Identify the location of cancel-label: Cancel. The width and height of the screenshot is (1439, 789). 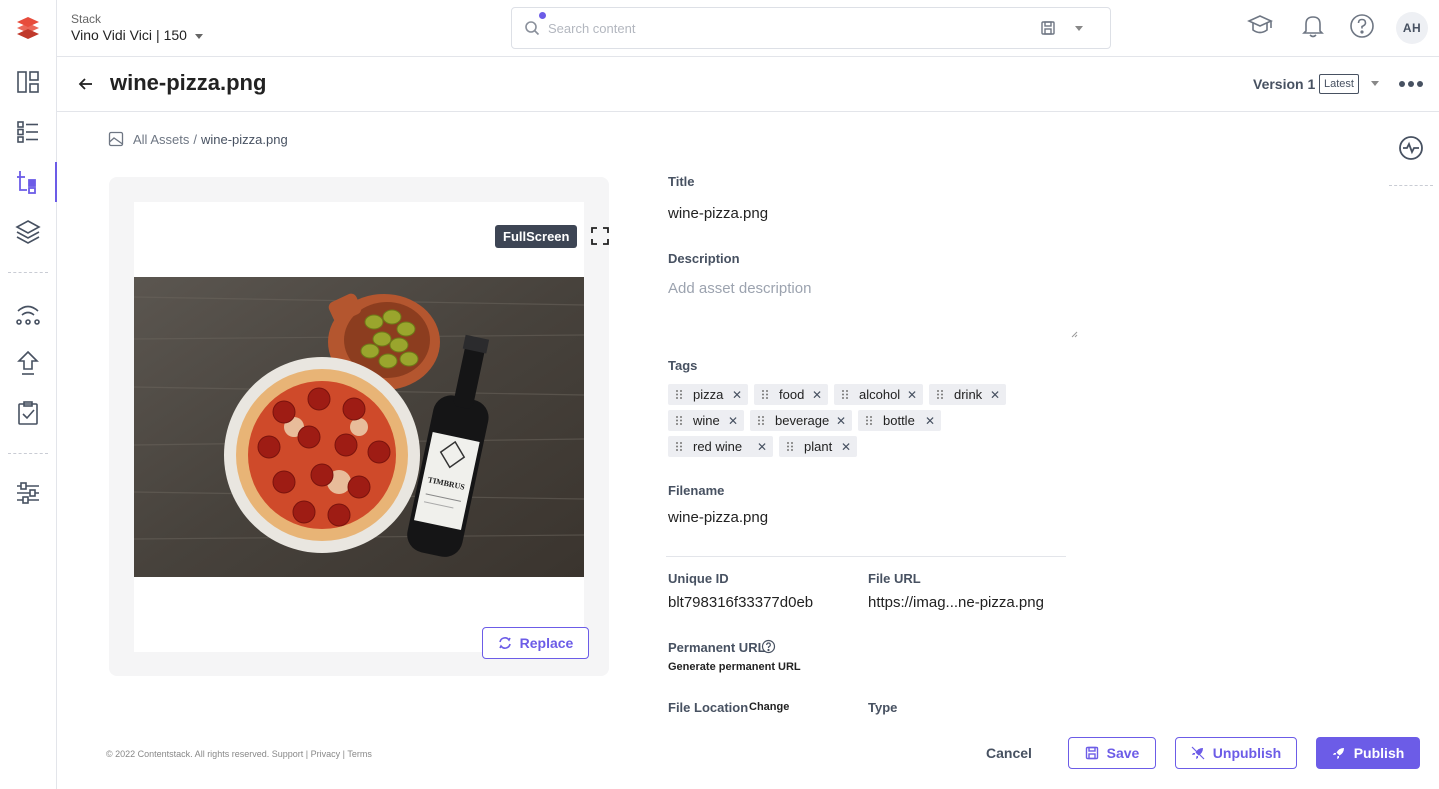
(1009, 753).